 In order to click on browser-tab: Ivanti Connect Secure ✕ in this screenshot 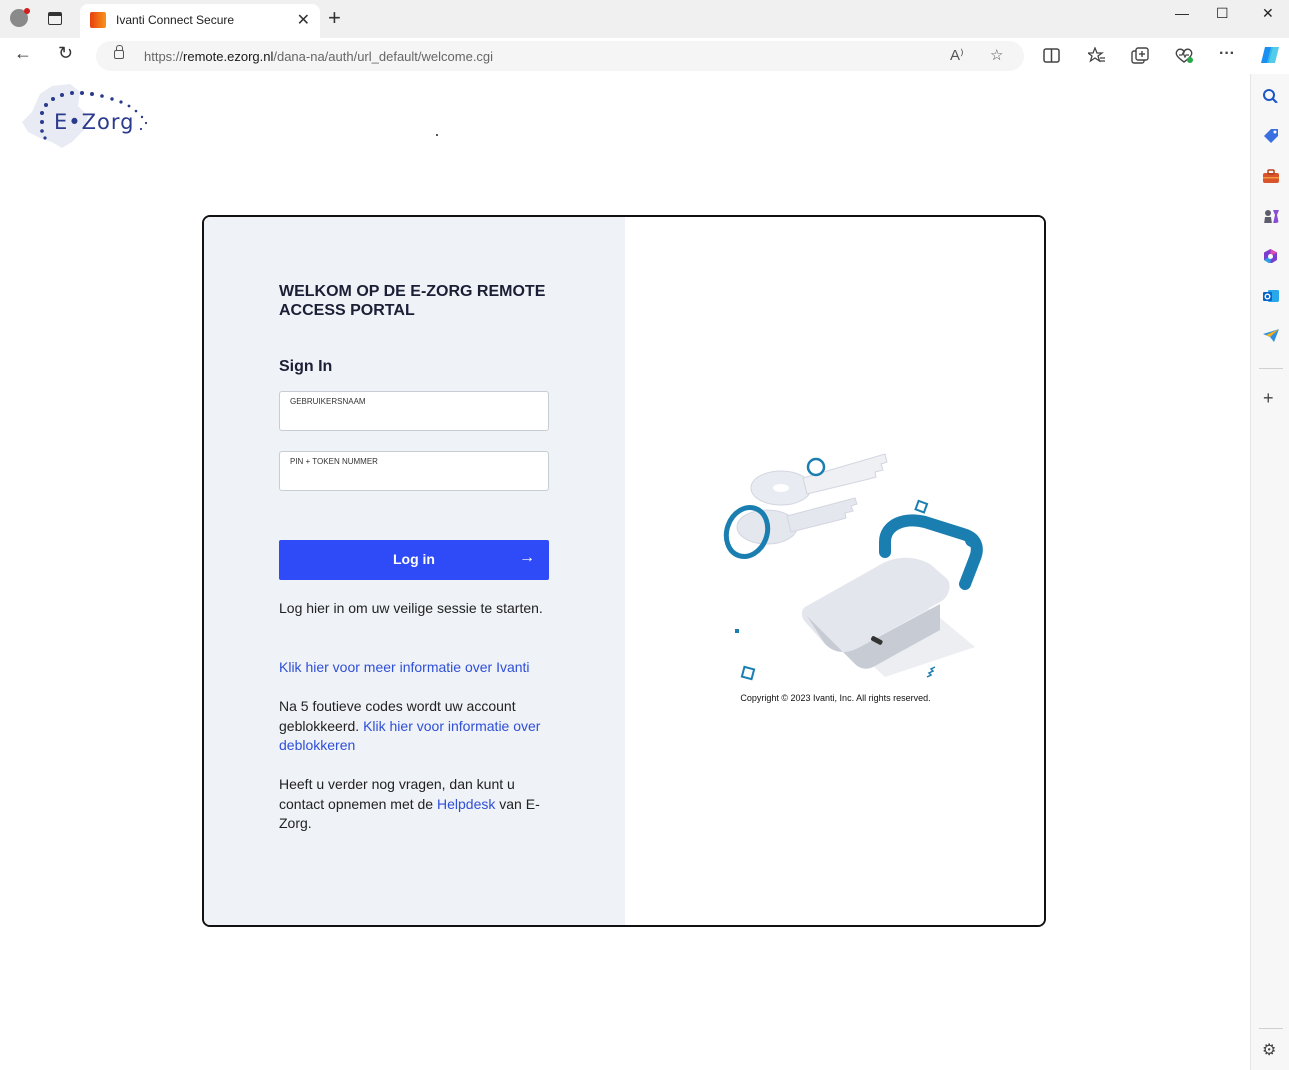, I will do `click(200, 21)`.